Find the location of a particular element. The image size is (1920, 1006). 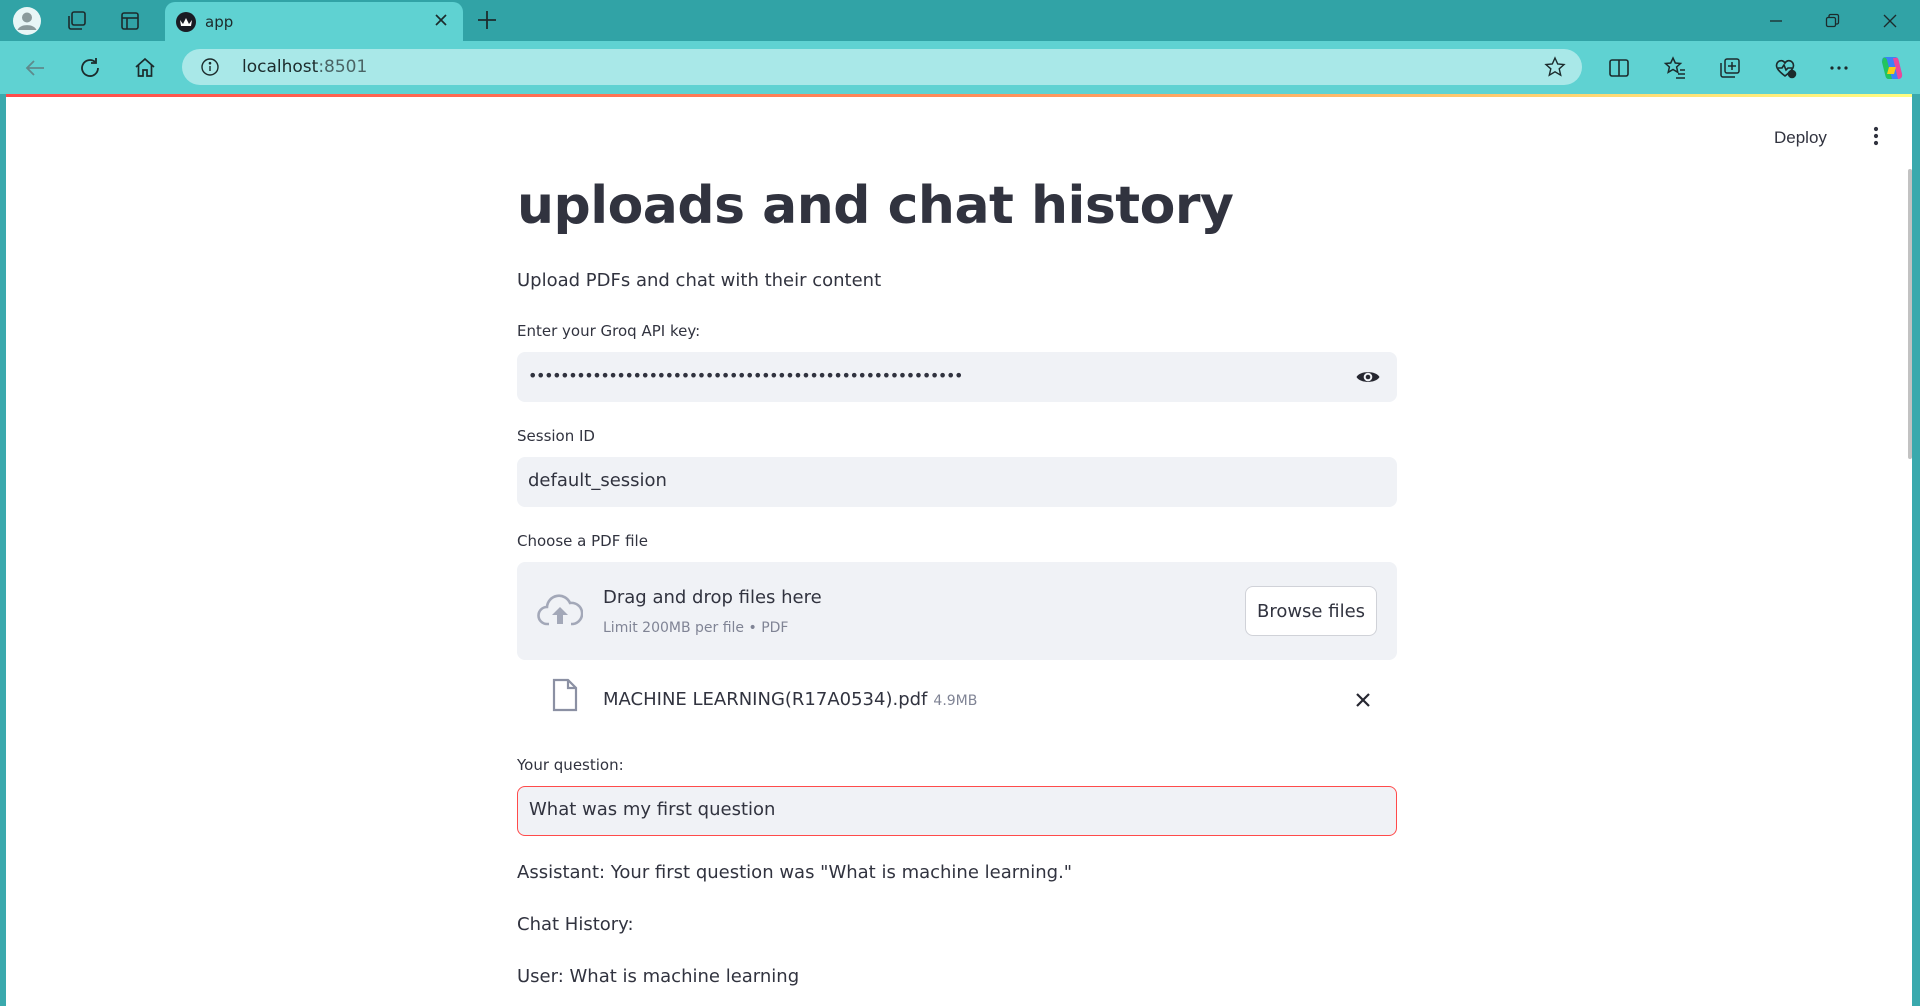

session-id-field: default_session is located at coordinates (957, 482).